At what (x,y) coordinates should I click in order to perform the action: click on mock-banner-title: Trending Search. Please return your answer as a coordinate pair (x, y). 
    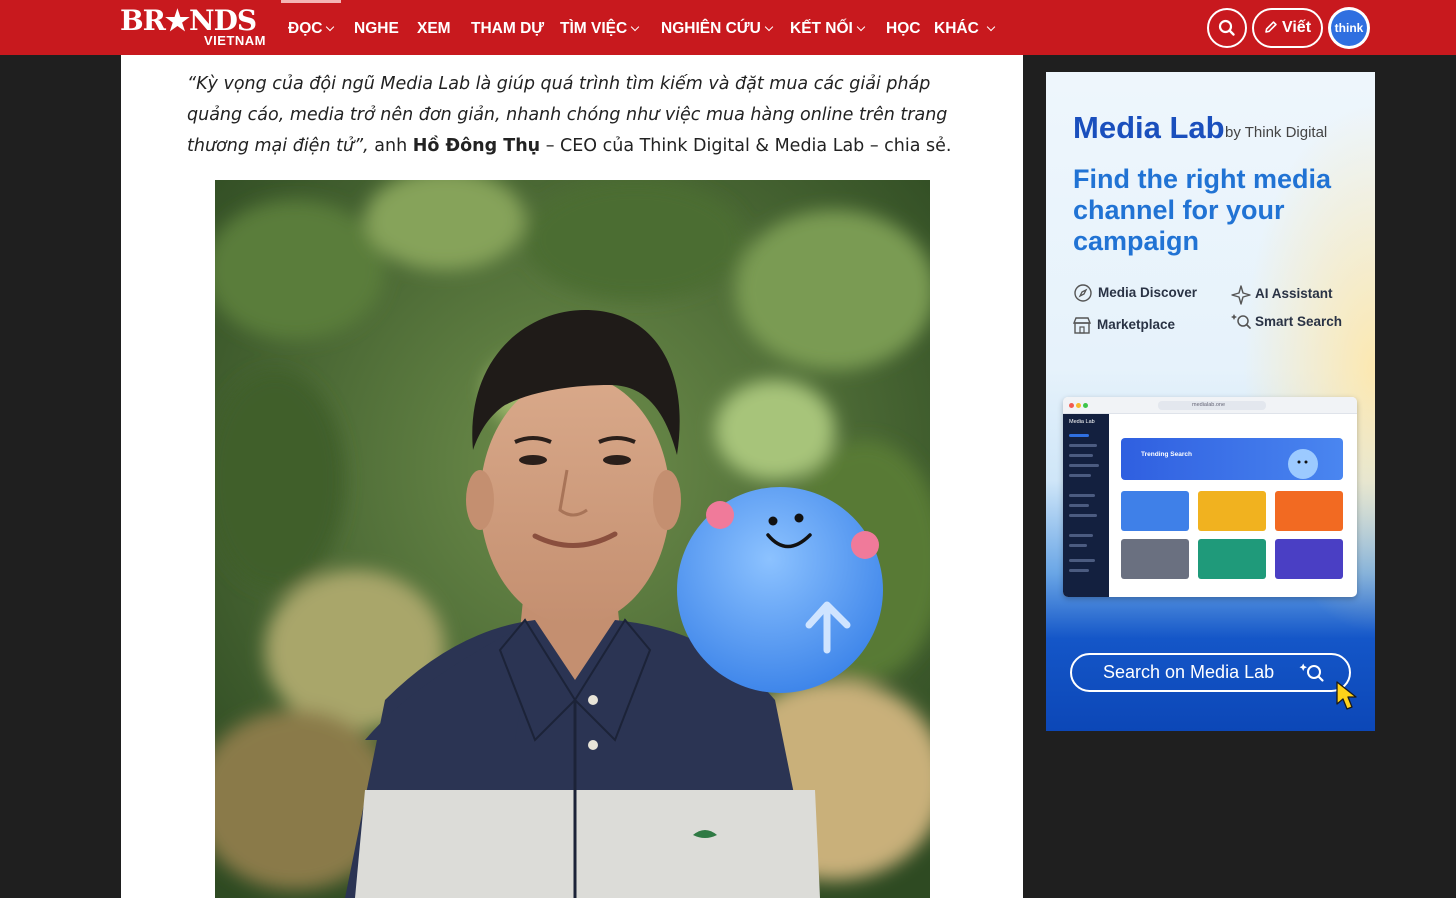
    Looking at the image, I should click on (1166, 454).